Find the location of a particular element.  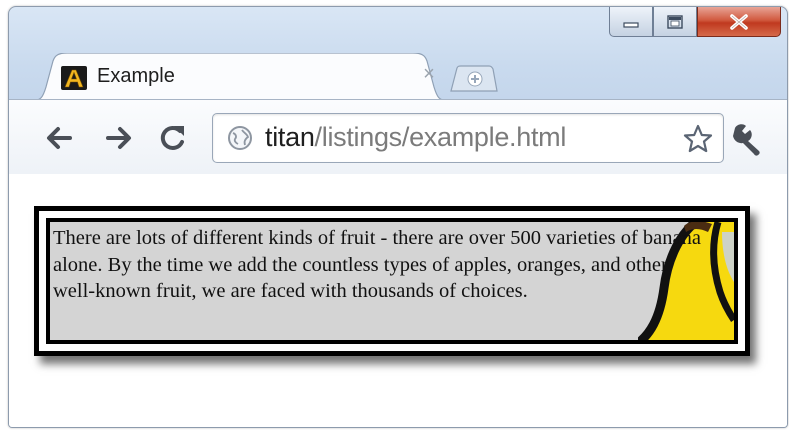

back-button is located at coordinates (59, 138).